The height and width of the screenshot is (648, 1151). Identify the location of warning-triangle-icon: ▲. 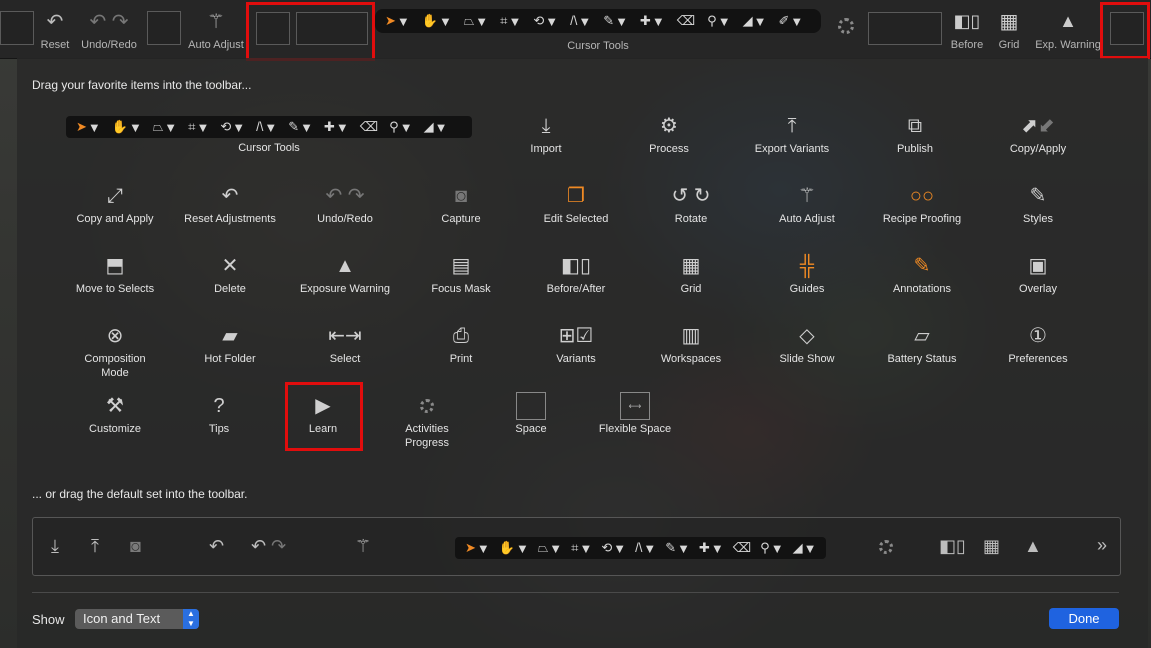
(1033, 546).